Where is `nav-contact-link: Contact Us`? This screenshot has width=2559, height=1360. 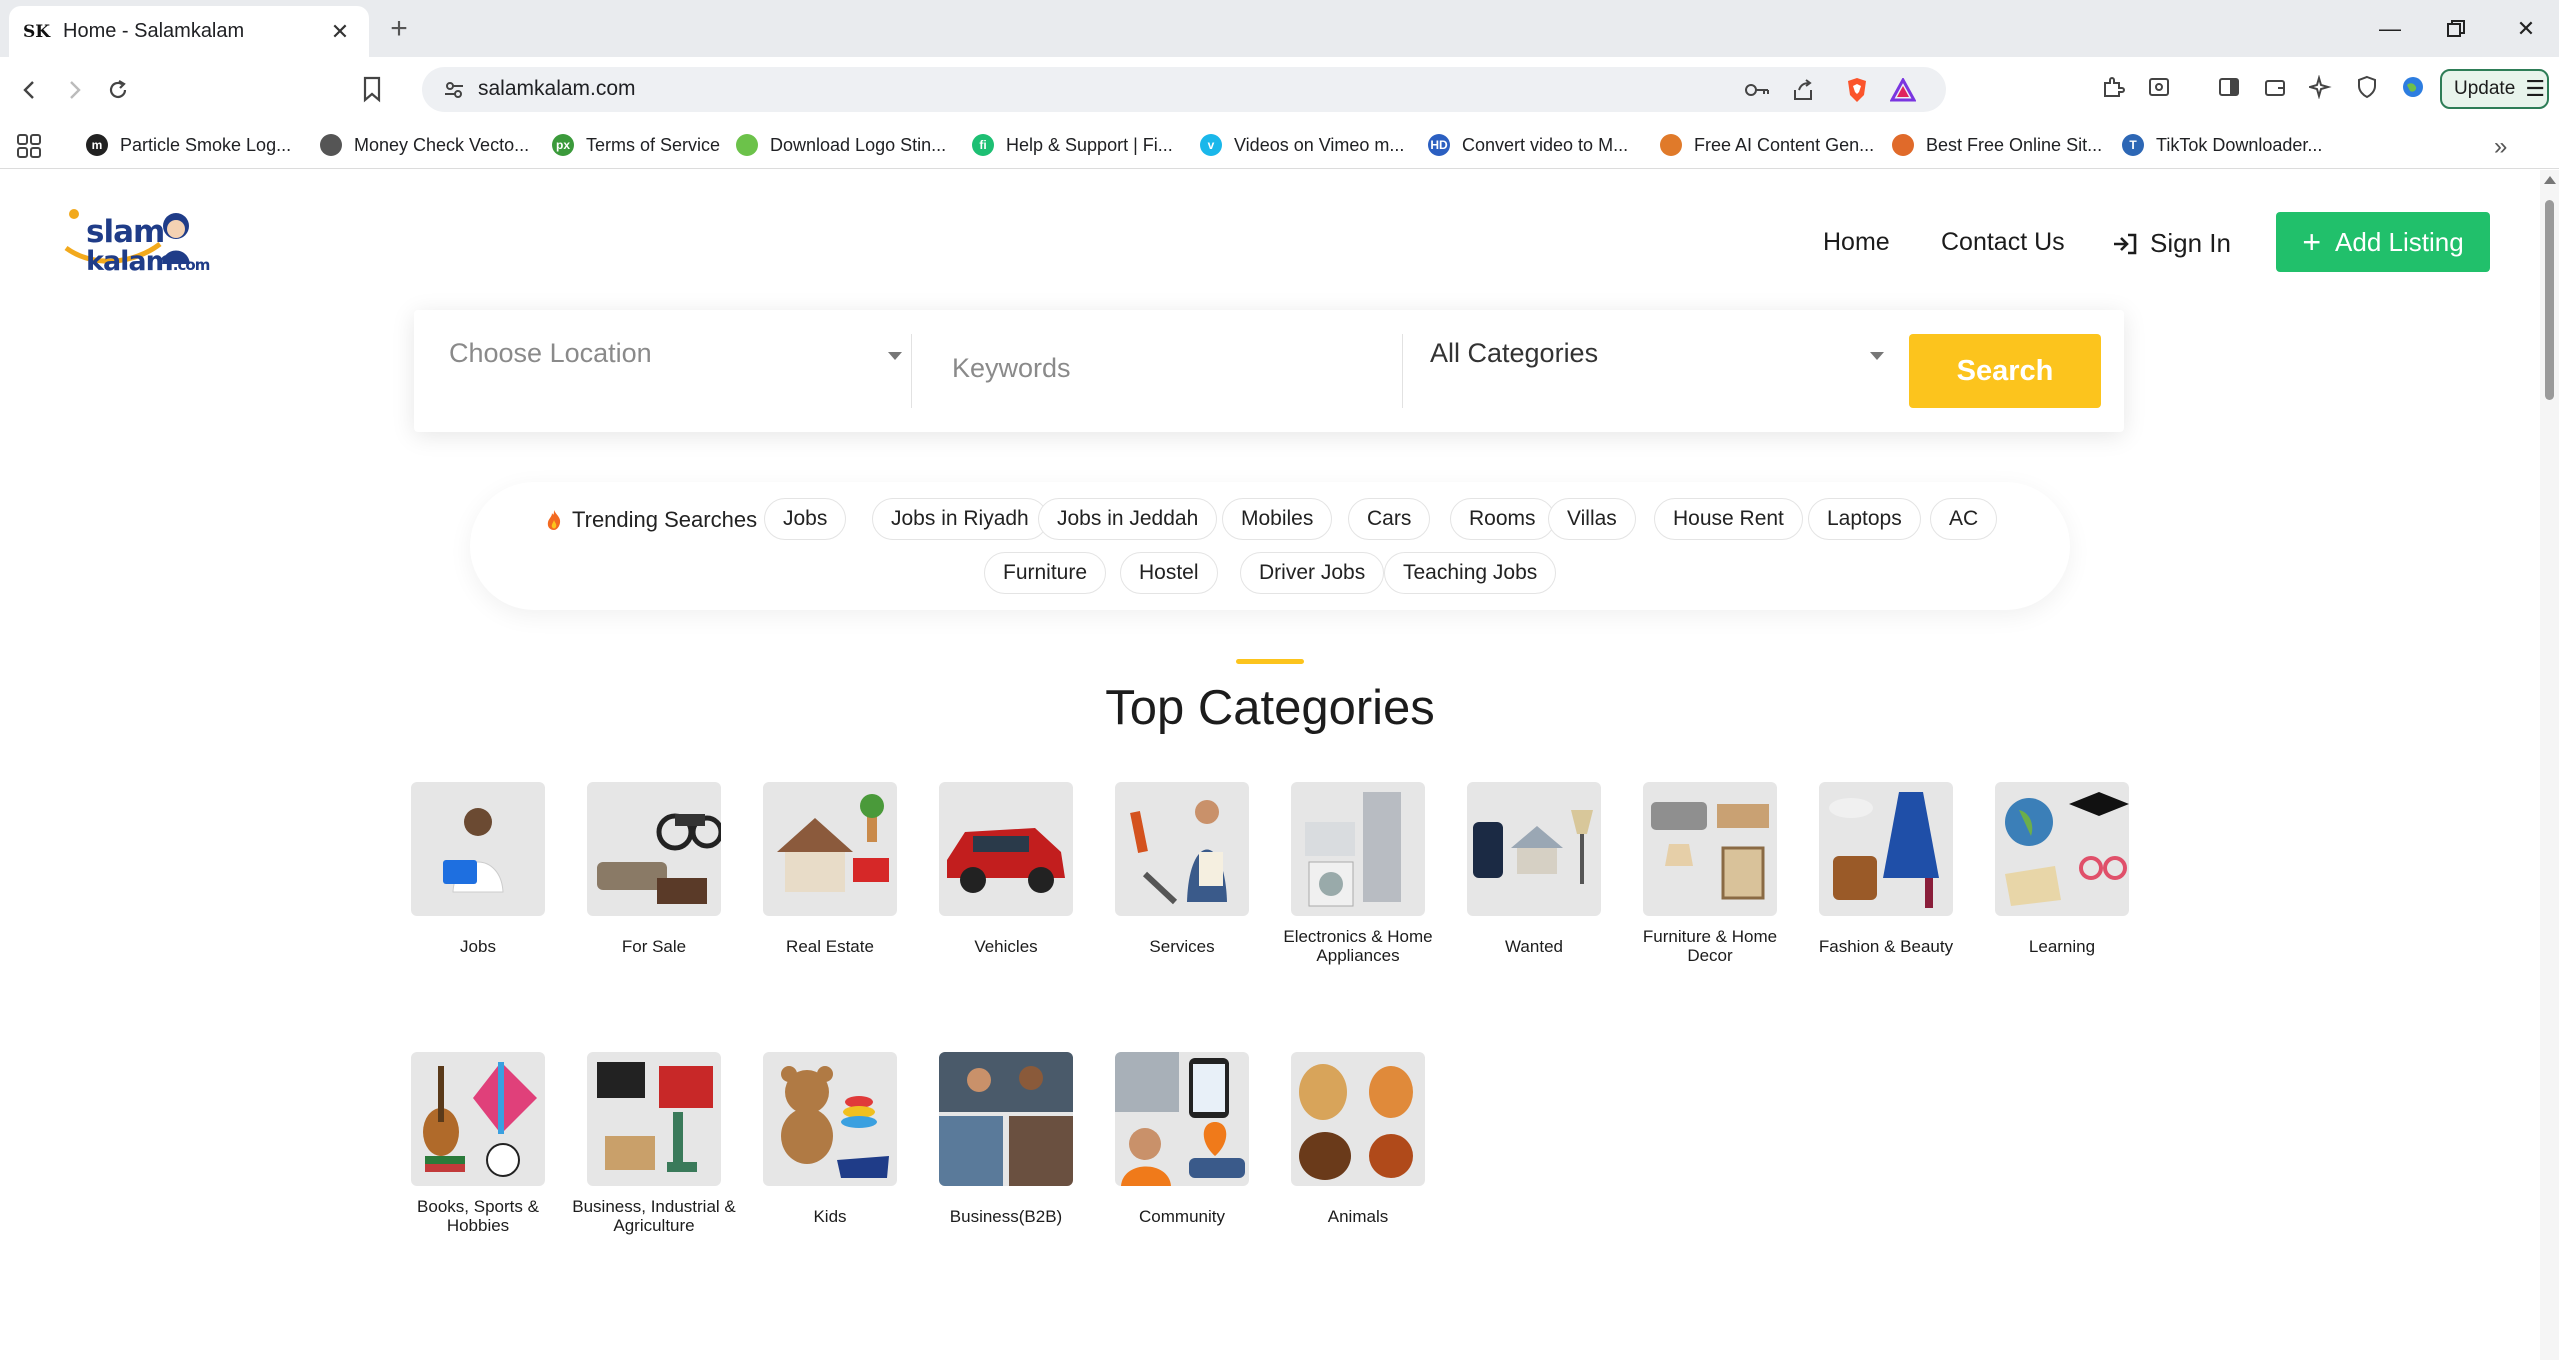
nav-contact-link: Contact Us is located at coordinates (2003, 242).